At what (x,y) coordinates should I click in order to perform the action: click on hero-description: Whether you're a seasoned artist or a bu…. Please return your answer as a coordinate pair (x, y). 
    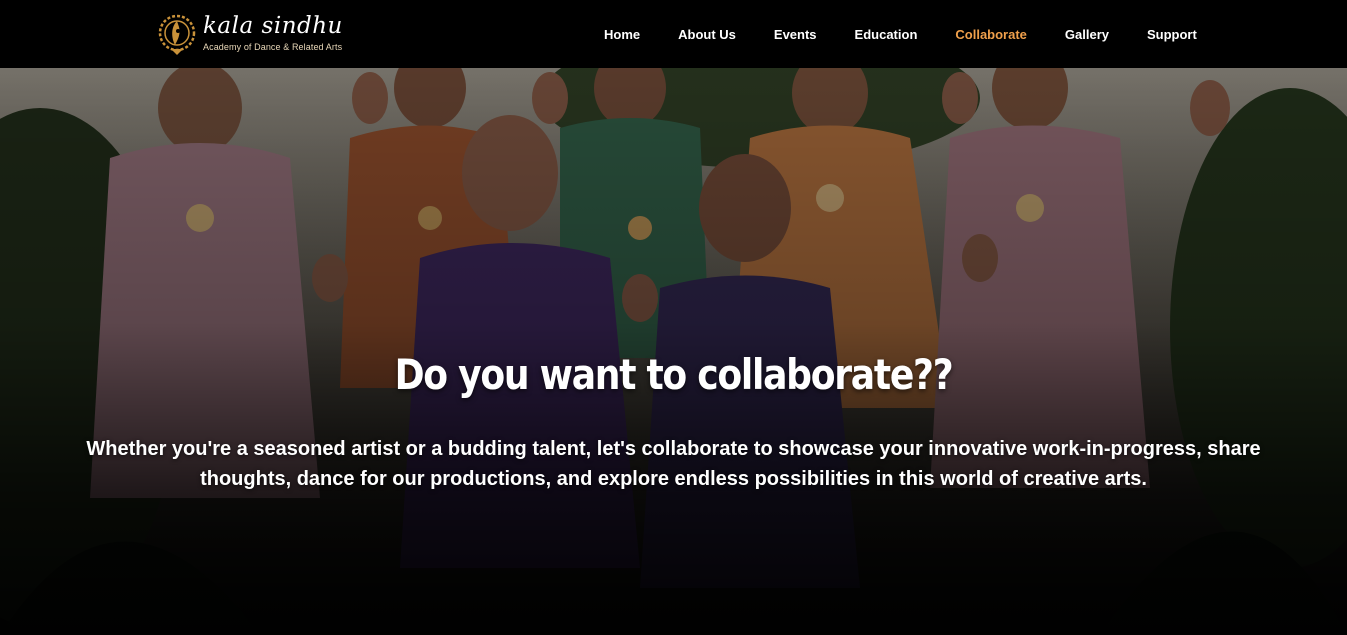
    Looking at the image, I should click on (673, 464).